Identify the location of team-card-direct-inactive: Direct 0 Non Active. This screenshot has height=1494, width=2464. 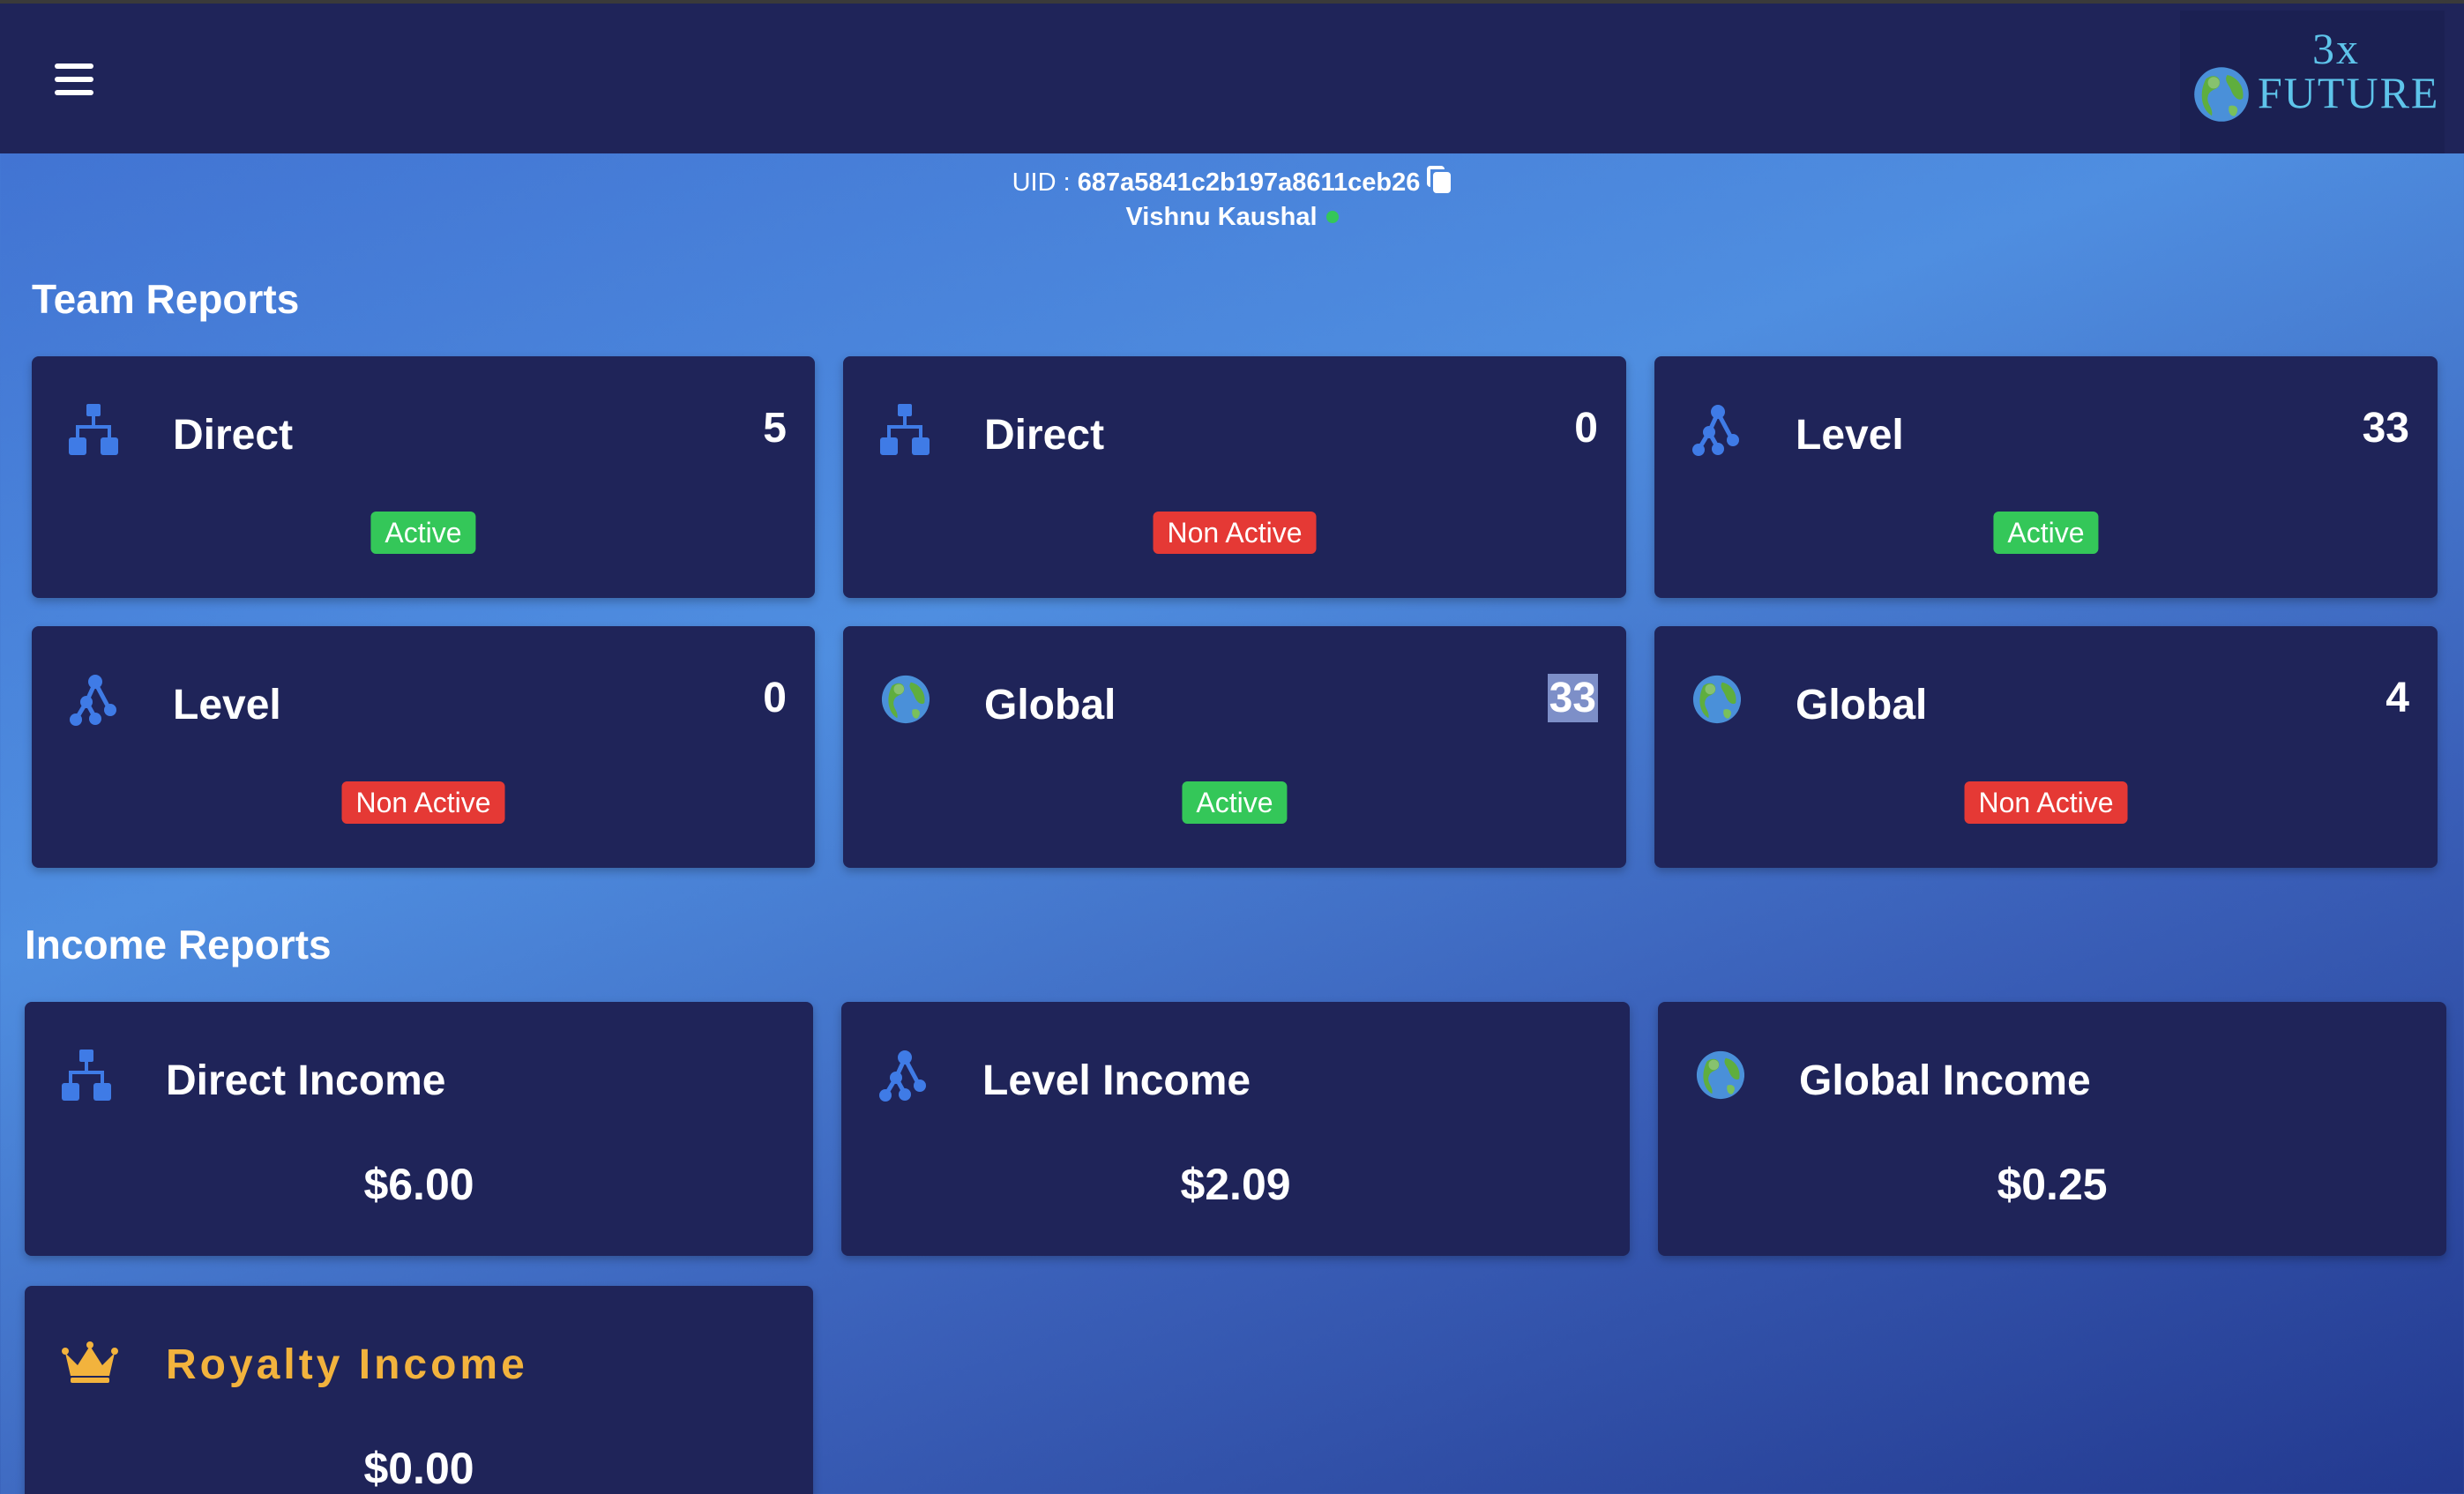
(1234, 477).